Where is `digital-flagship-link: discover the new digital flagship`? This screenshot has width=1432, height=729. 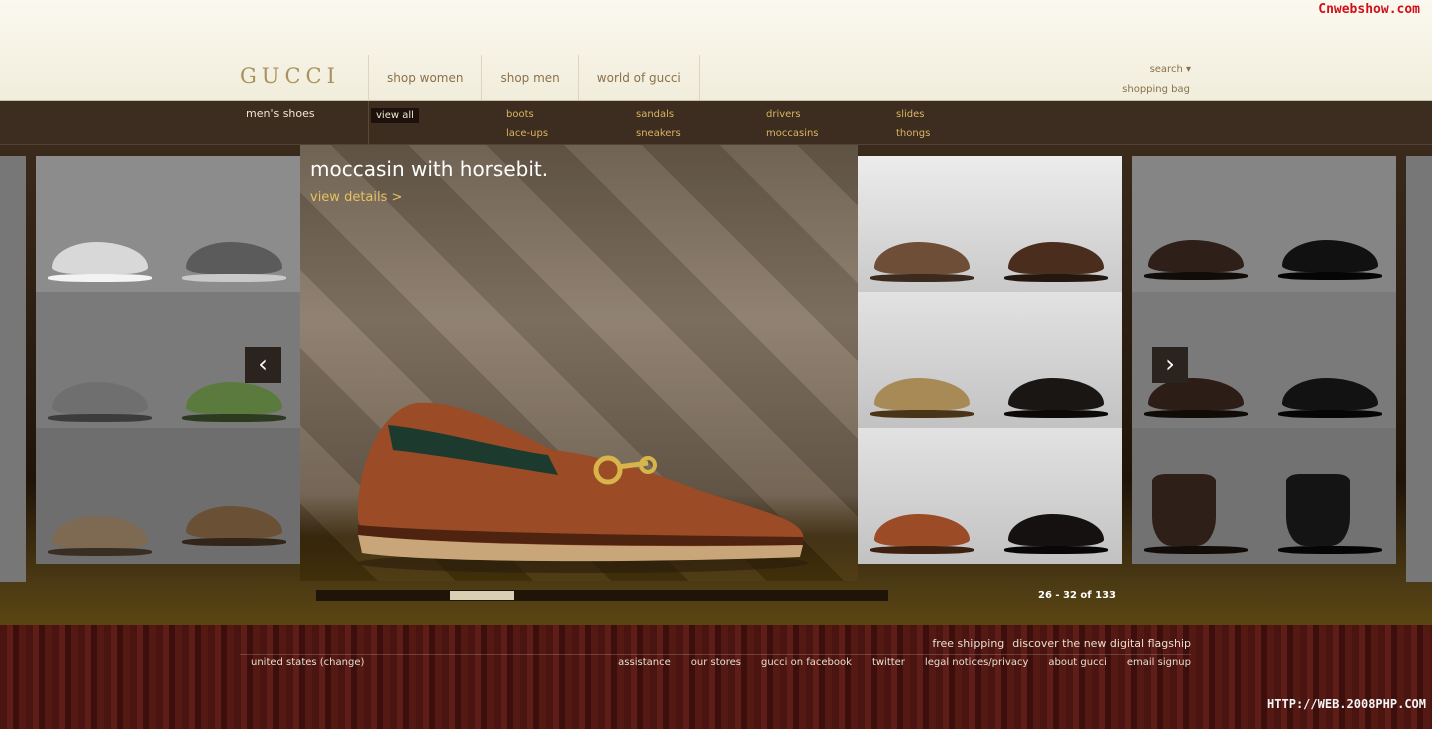
digital-flagship-link: discover the new digital flagship is located at coordinates (1101, 643).